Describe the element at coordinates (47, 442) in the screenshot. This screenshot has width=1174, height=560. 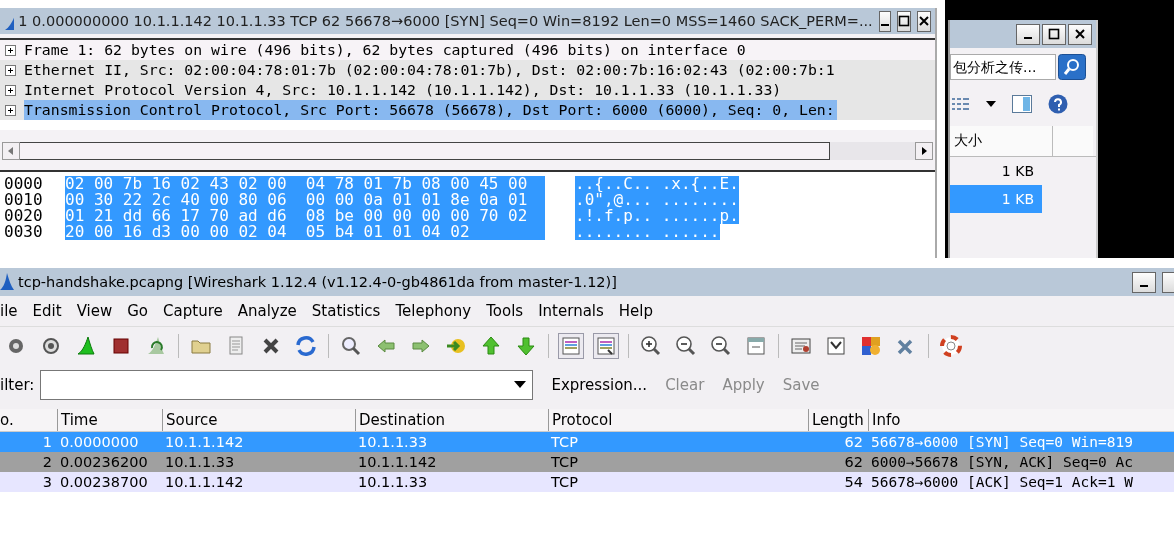
I see `table-cell-text: 1` at that location.